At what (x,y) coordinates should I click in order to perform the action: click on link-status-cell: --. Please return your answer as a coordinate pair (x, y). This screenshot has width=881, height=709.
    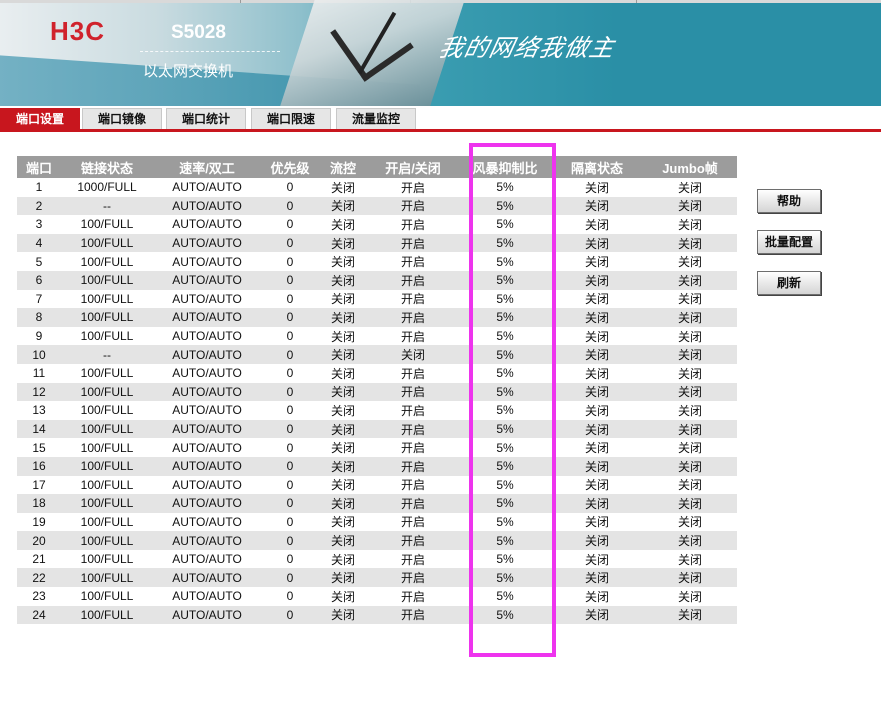
    Looking at the image, I should click on (107, 354).